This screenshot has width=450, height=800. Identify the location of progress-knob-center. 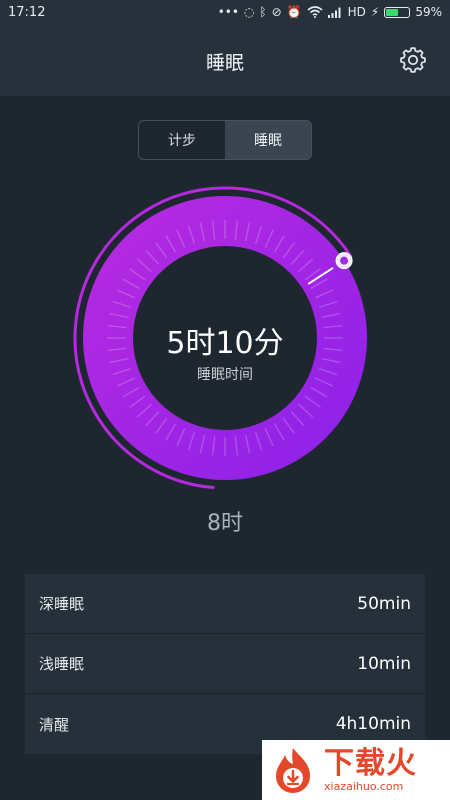
(344, 260).